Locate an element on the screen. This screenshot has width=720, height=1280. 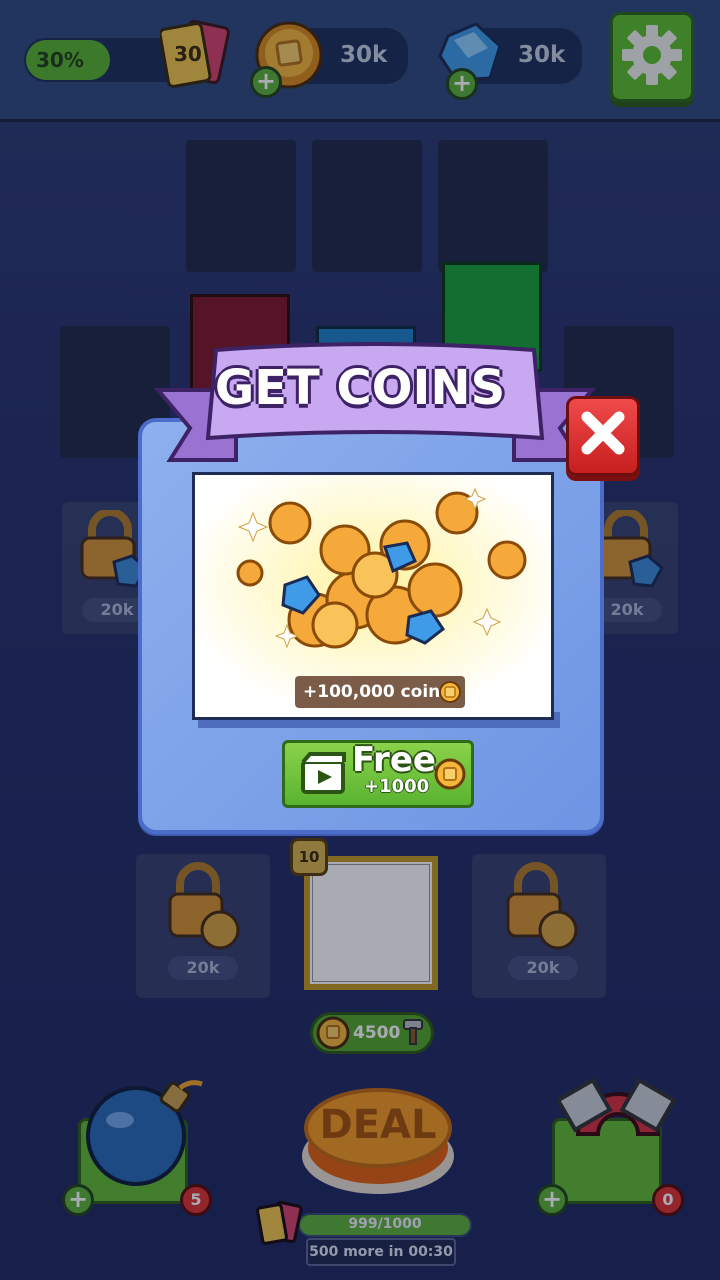
free-button-label: Free is located at coordinates (394, 760).